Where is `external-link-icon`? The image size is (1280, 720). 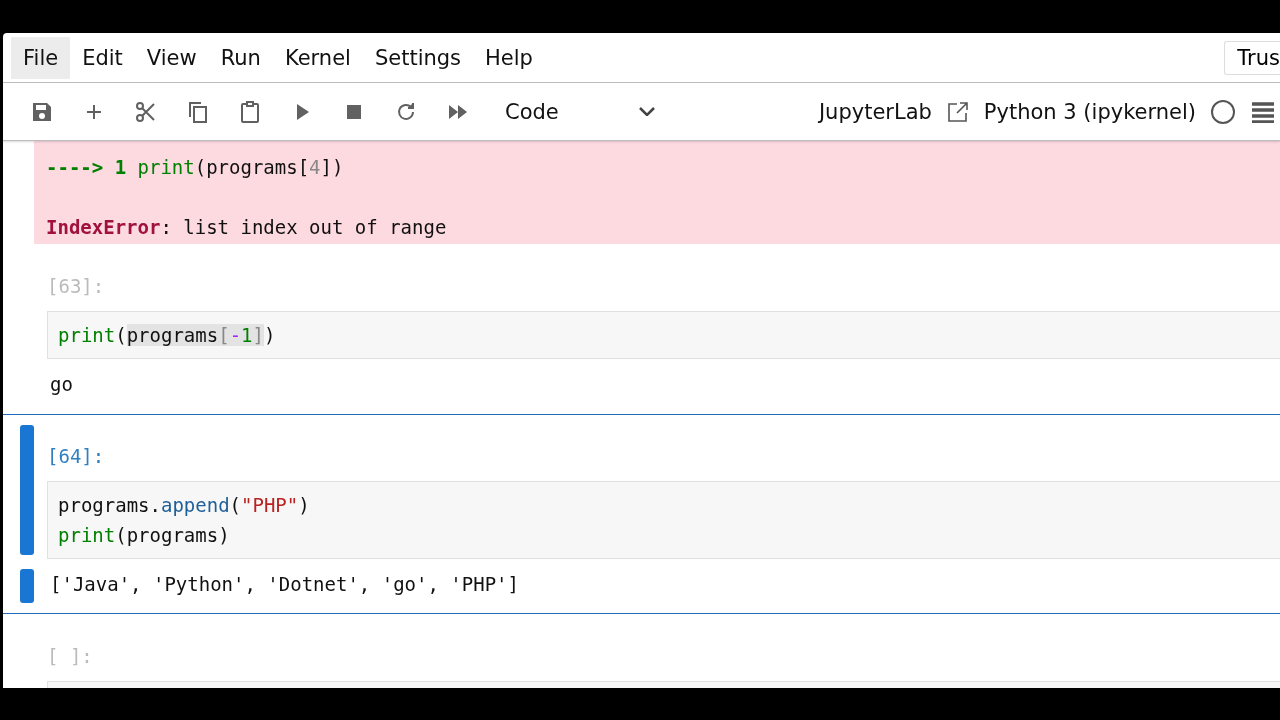 external-link-icon is located at coordinates (957, 111).